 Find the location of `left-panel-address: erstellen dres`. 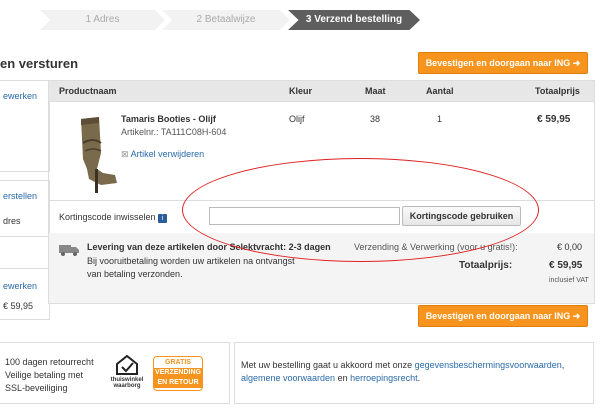

left-panel-address: erstellen dres is located at coordinates (25, 208).